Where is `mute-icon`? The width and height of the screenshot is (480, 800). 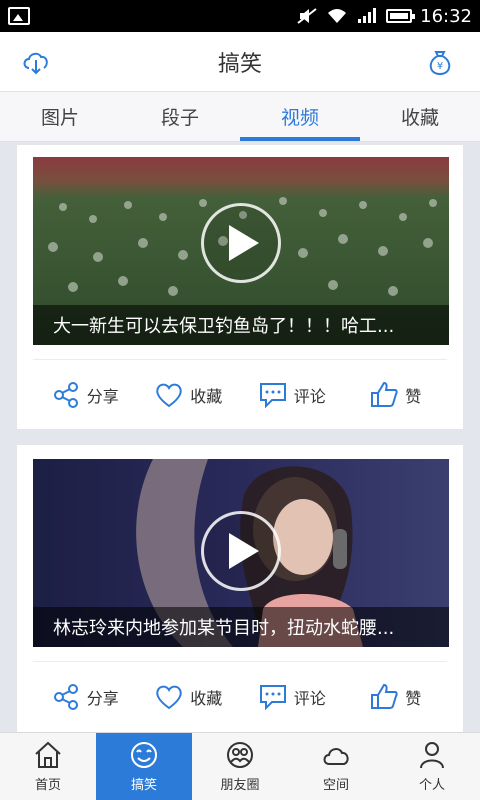 mute-icon is located at coordinates (307, 16).